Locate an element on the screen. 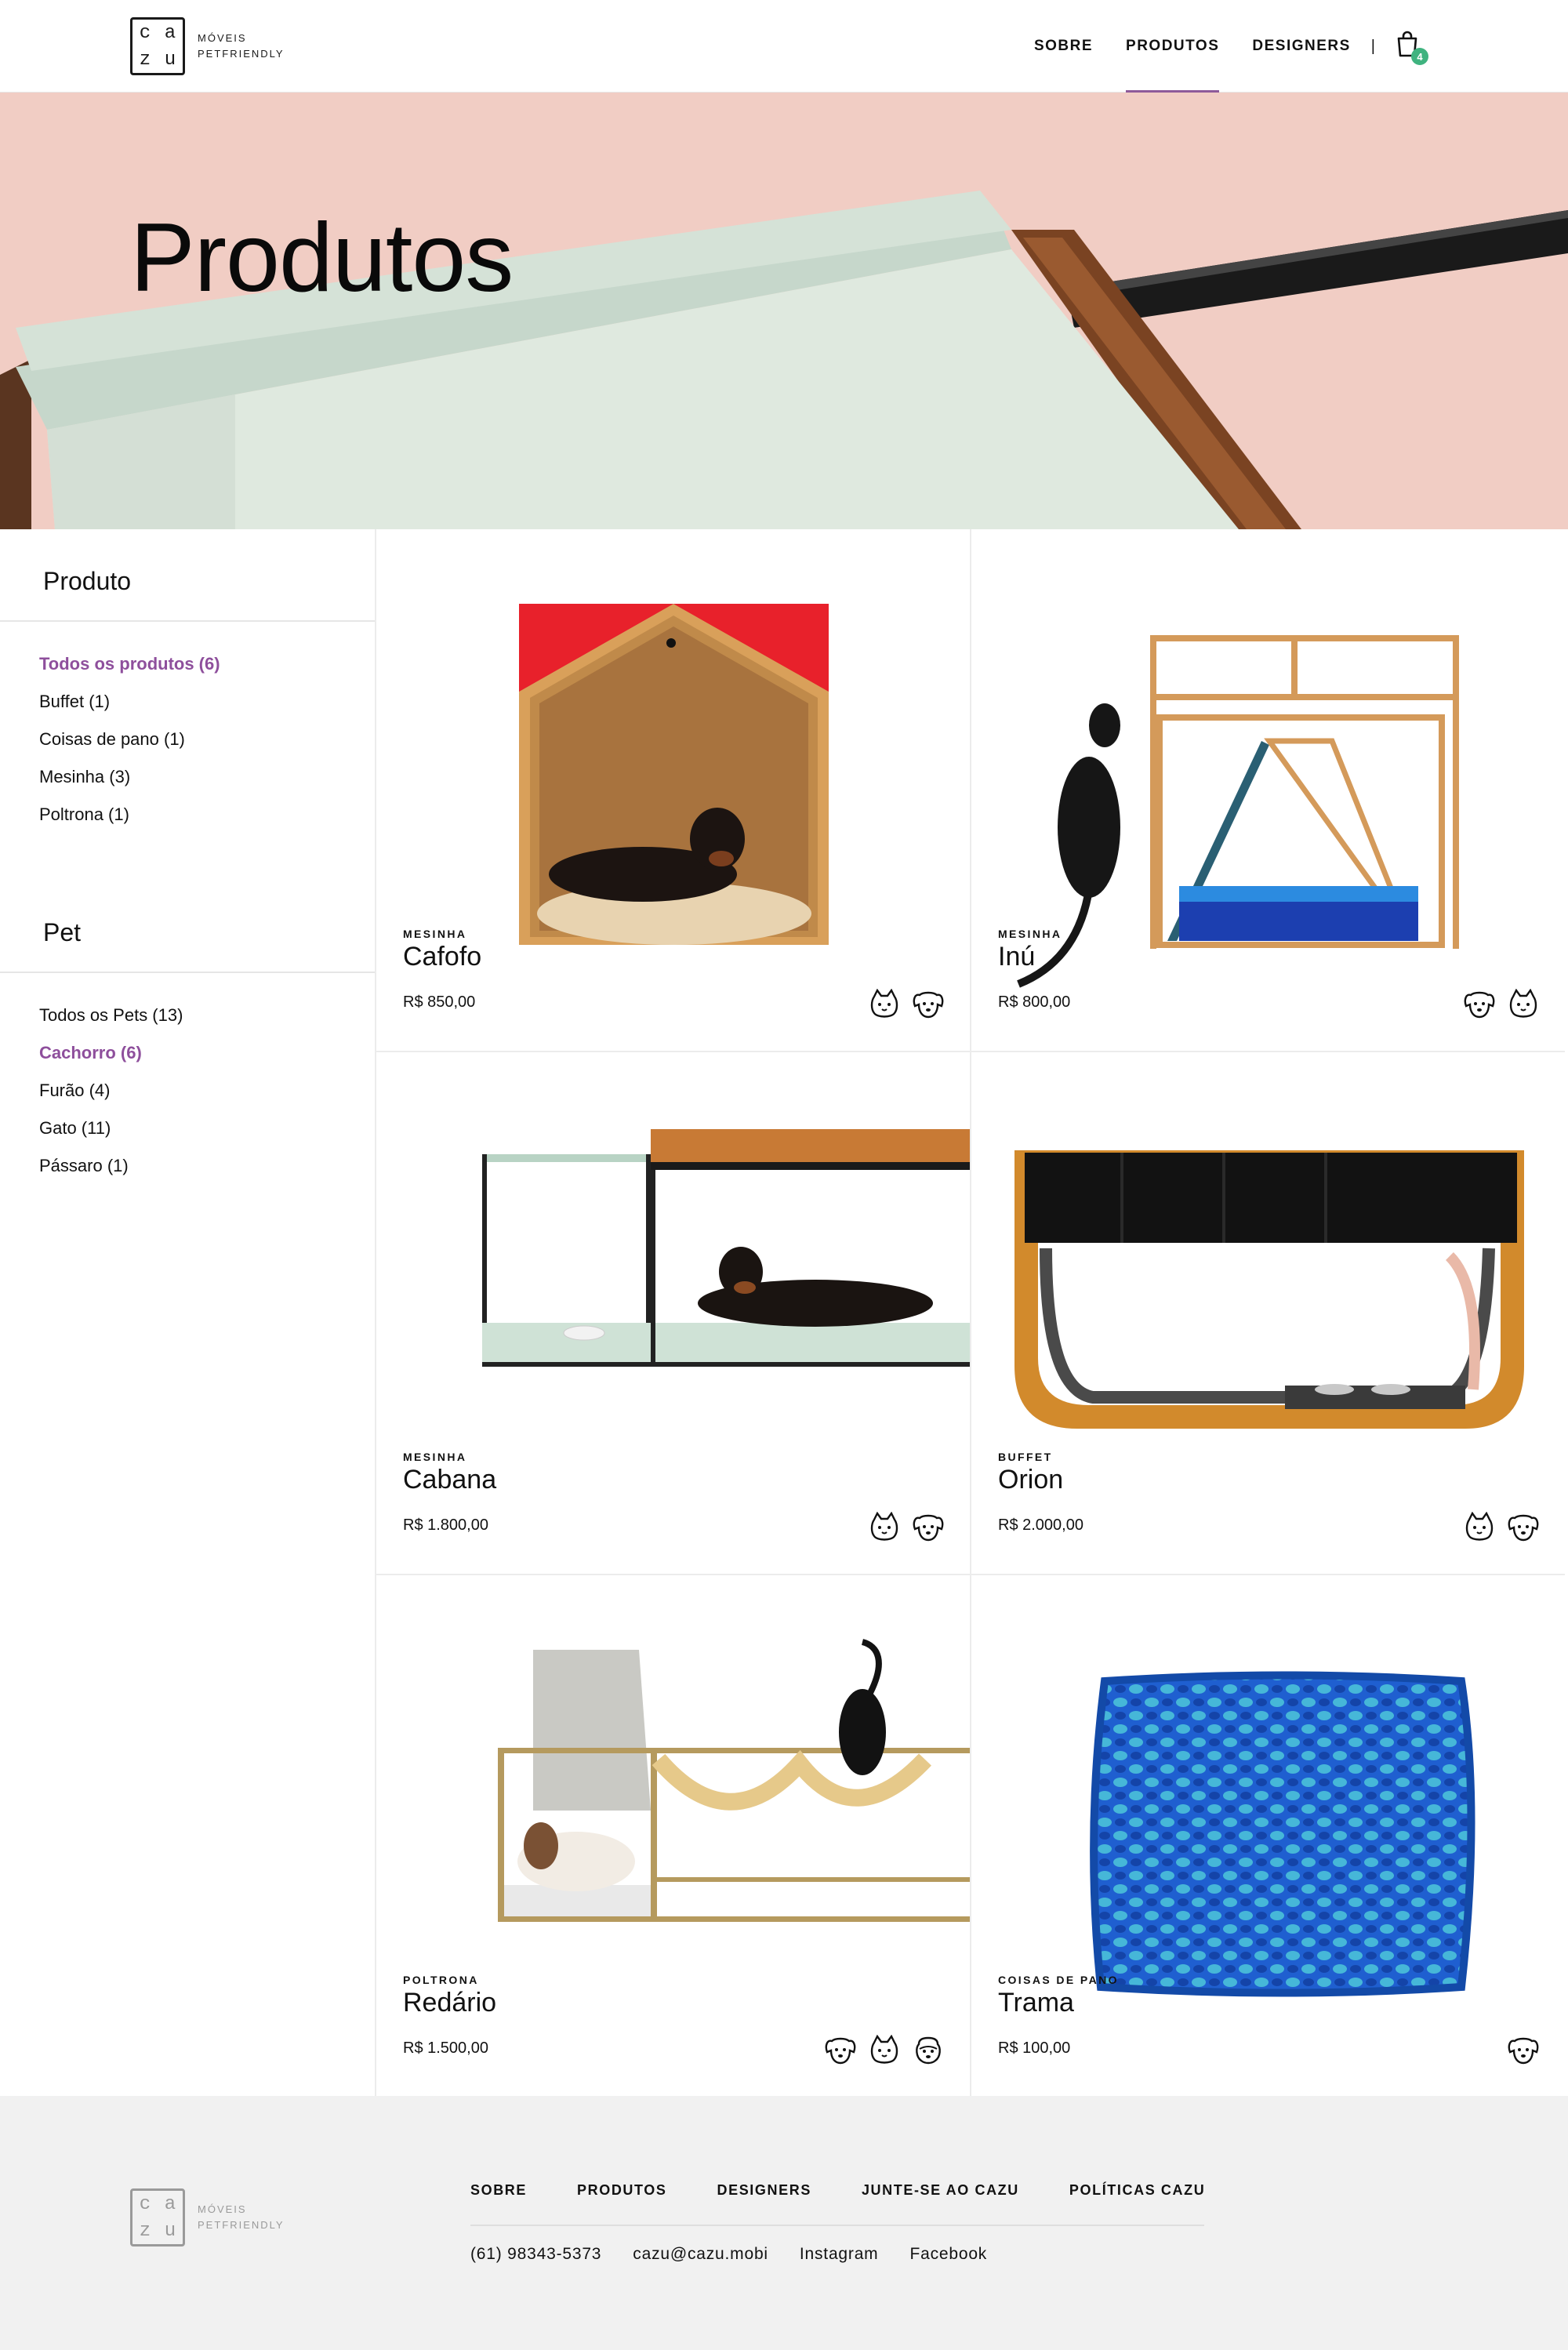 The image size is (1568, 2350). nav-produtos: PRODUTOS is located at coordinates (1173, 46).